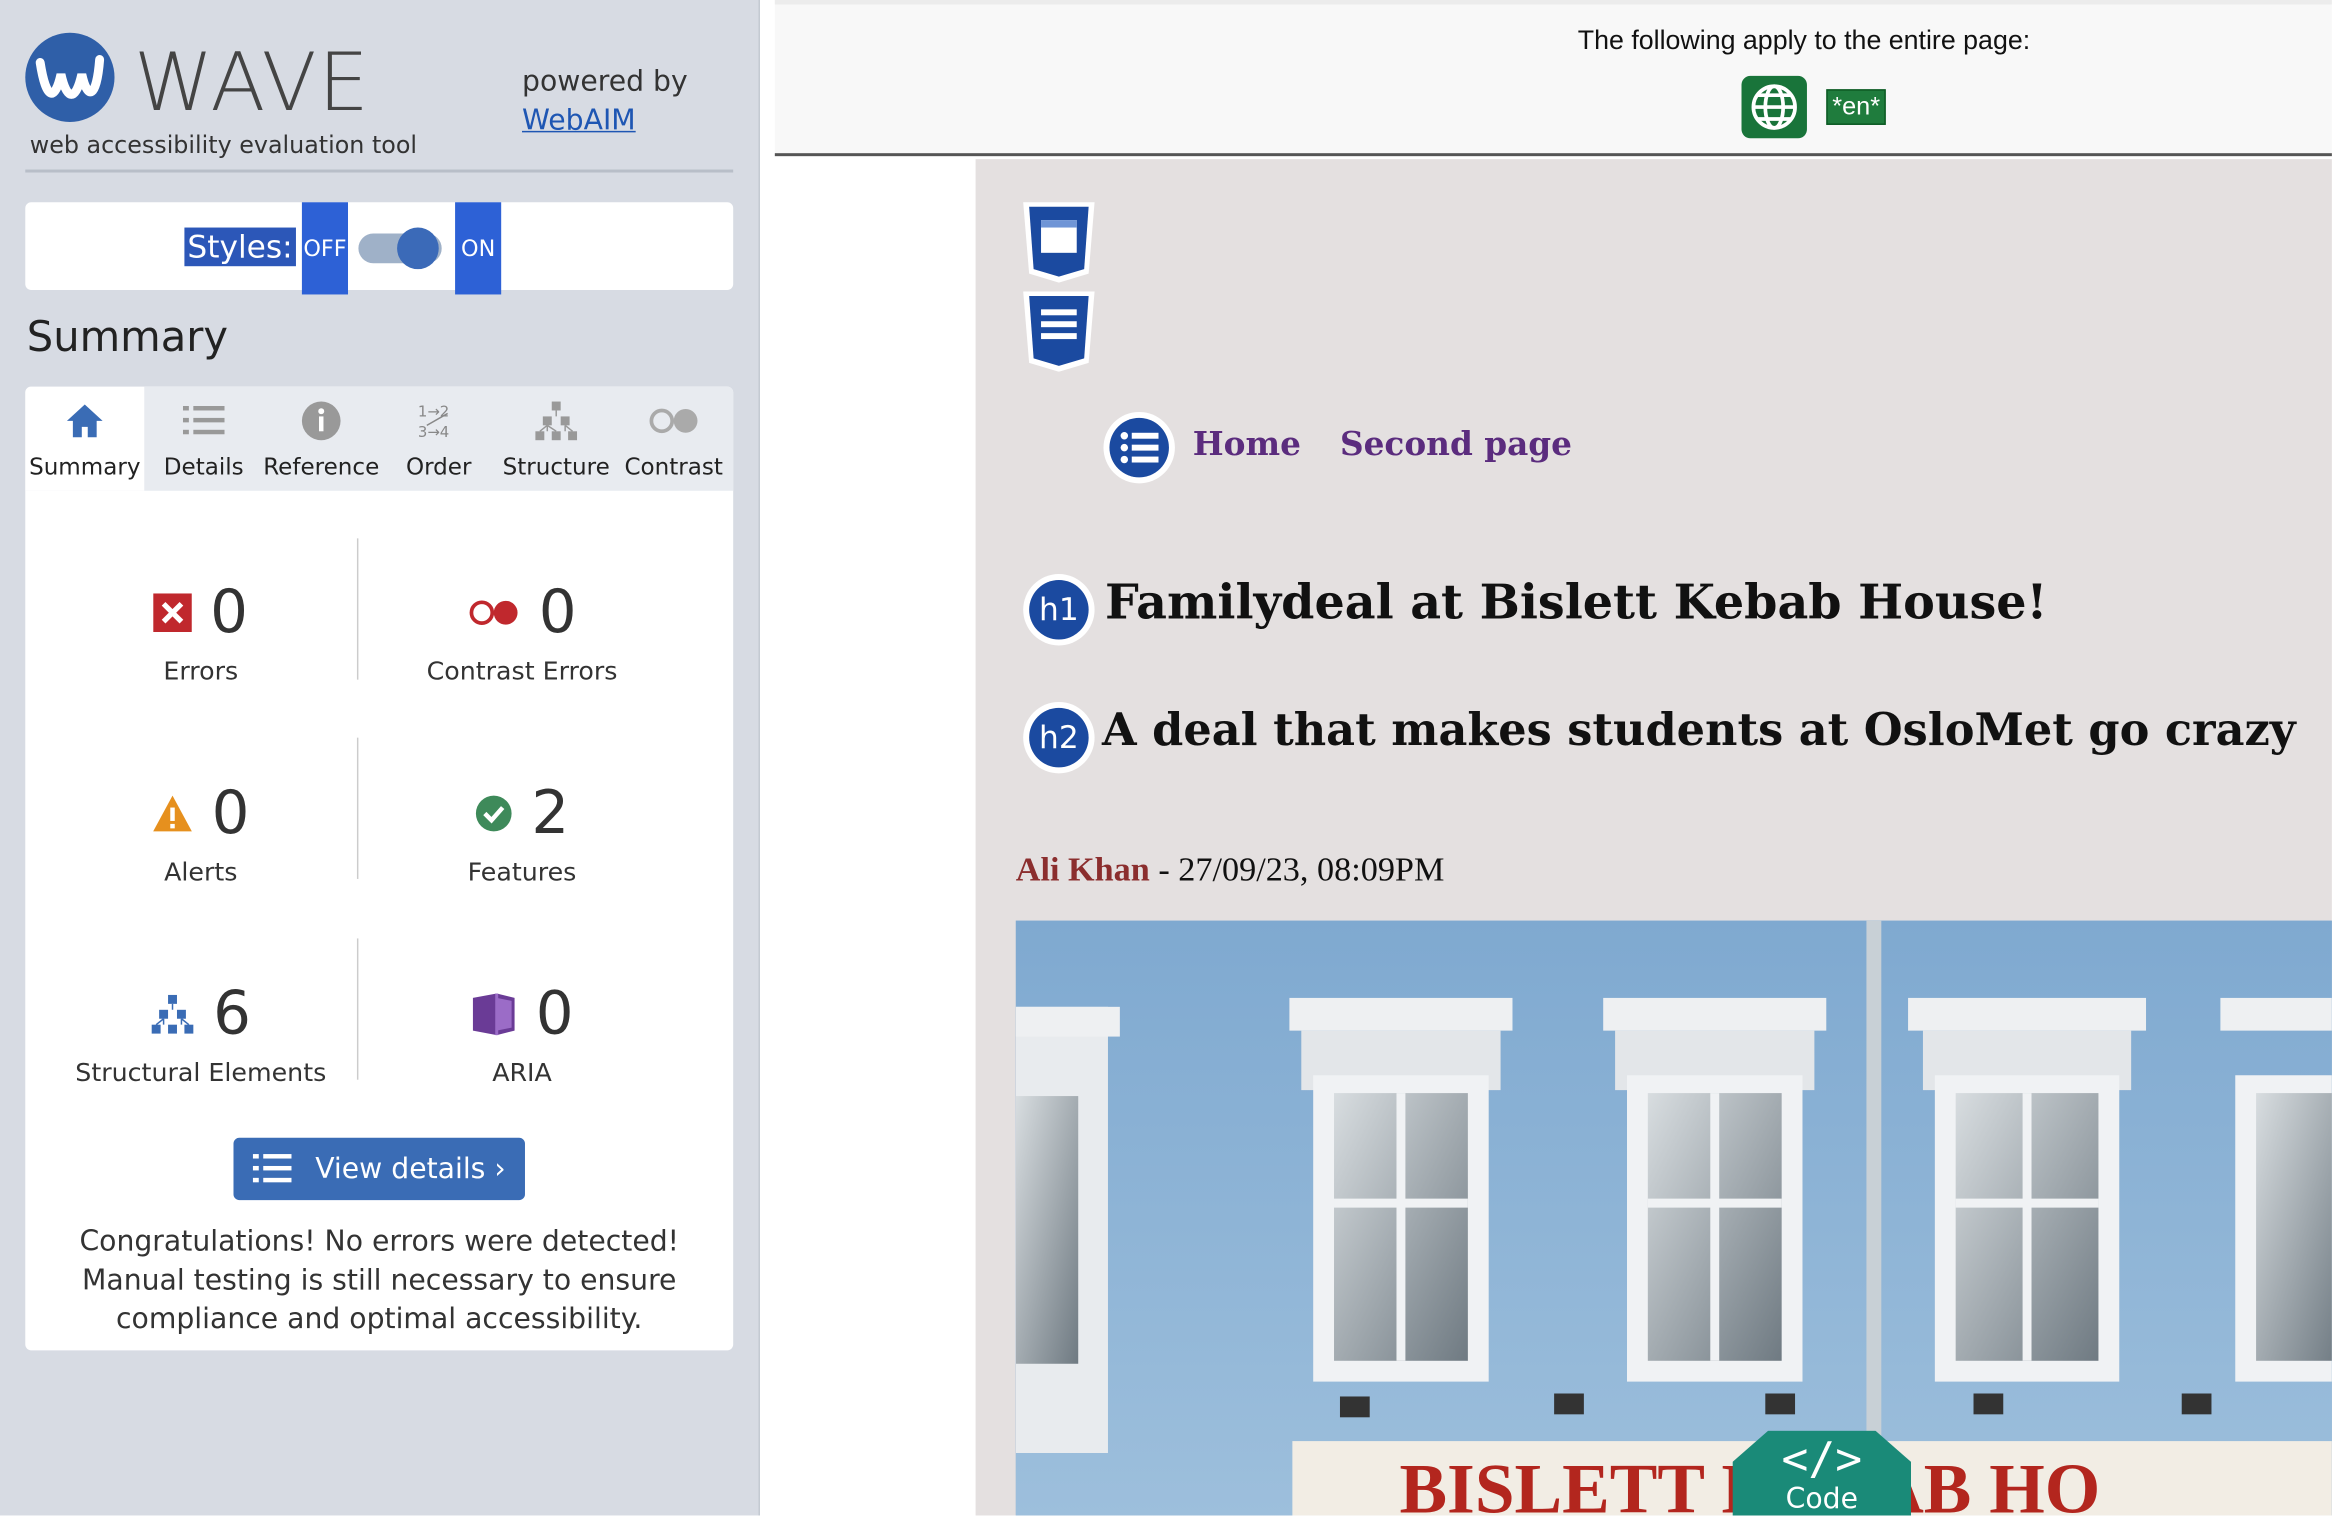 Image resolution: width=2332 pixels, height=1516 pixels. I want to click on header-region-icon, so click(1058, 241).